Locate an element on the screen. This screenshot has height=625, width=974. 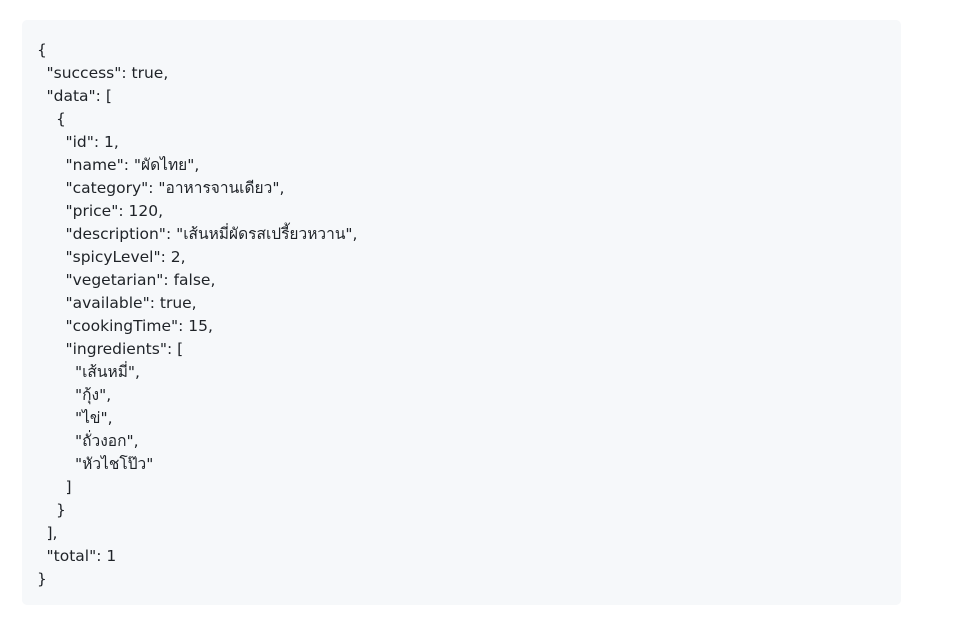
json-line: "spicyLevel": 2, is located at coordinates (125, 257).